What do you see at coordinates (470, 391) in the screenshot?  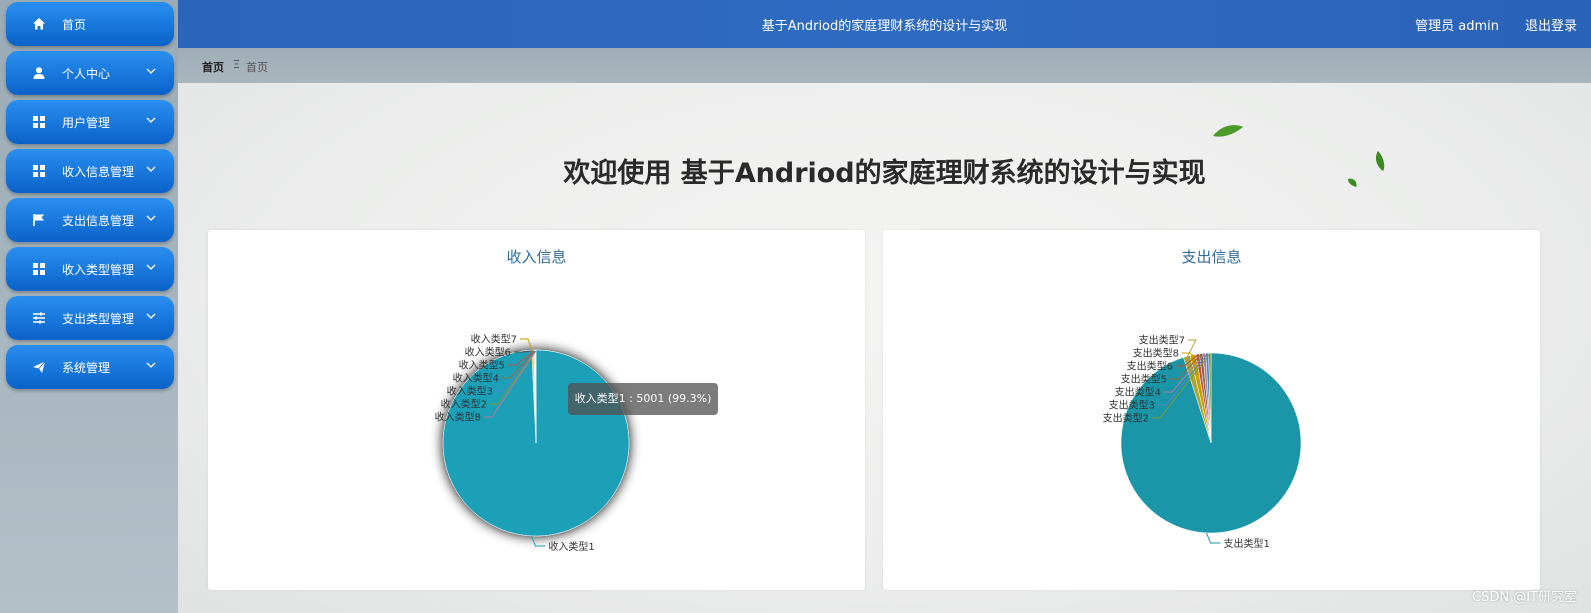 I see `slice-label: 收入类型3` at bounding box center [470, 391].